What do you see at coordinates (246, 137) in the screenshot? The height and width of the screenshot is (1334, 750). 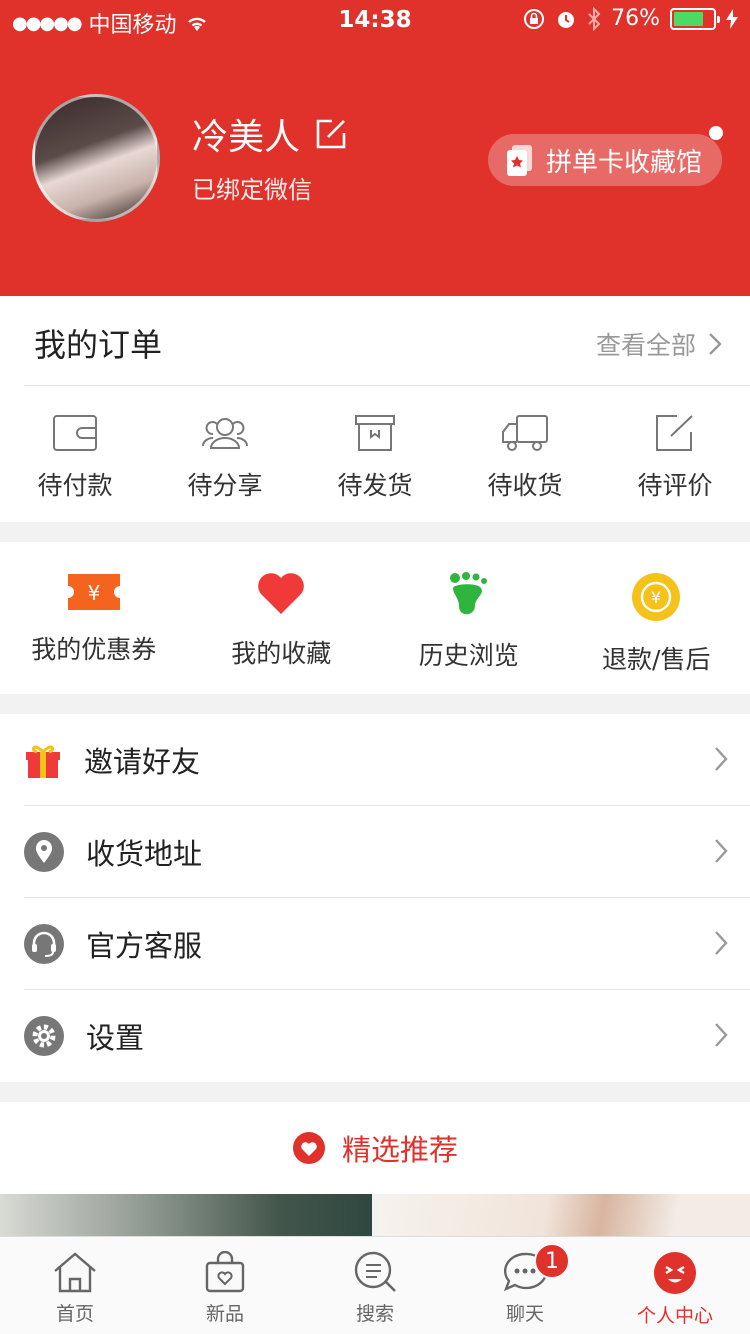 I see `username-text: 冷美人` at bounding box center [246, 137].